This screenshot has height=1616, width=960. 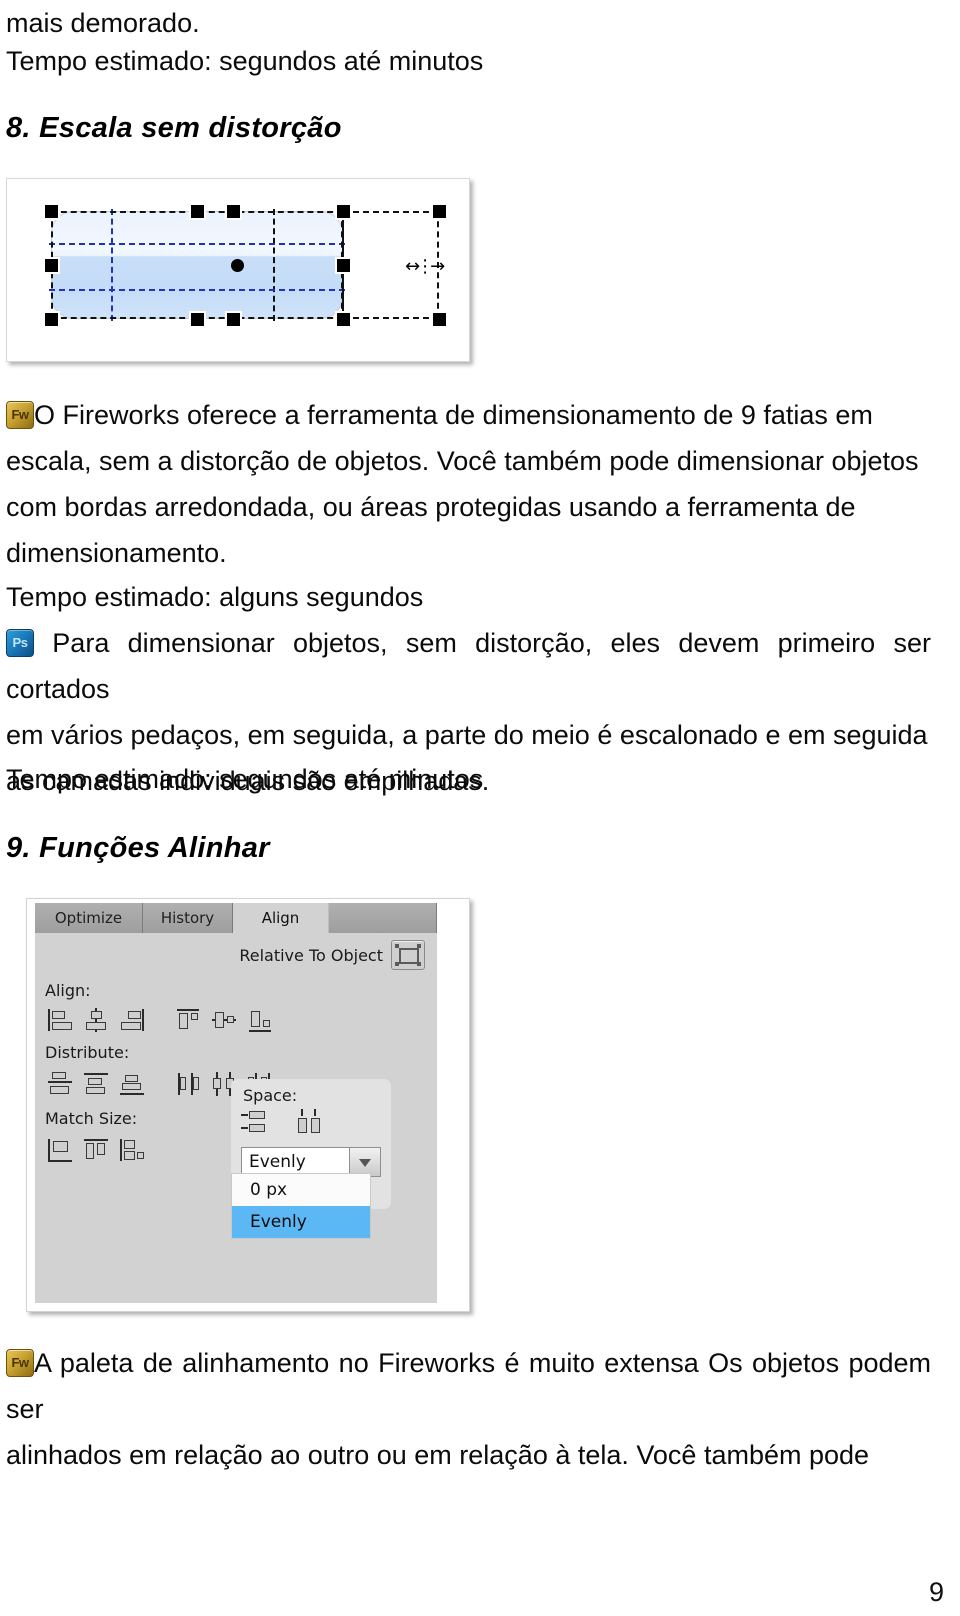 I want to click on intro-line2-text: Tempo estimado: segundos até minutos, so click(x=245, y=61).